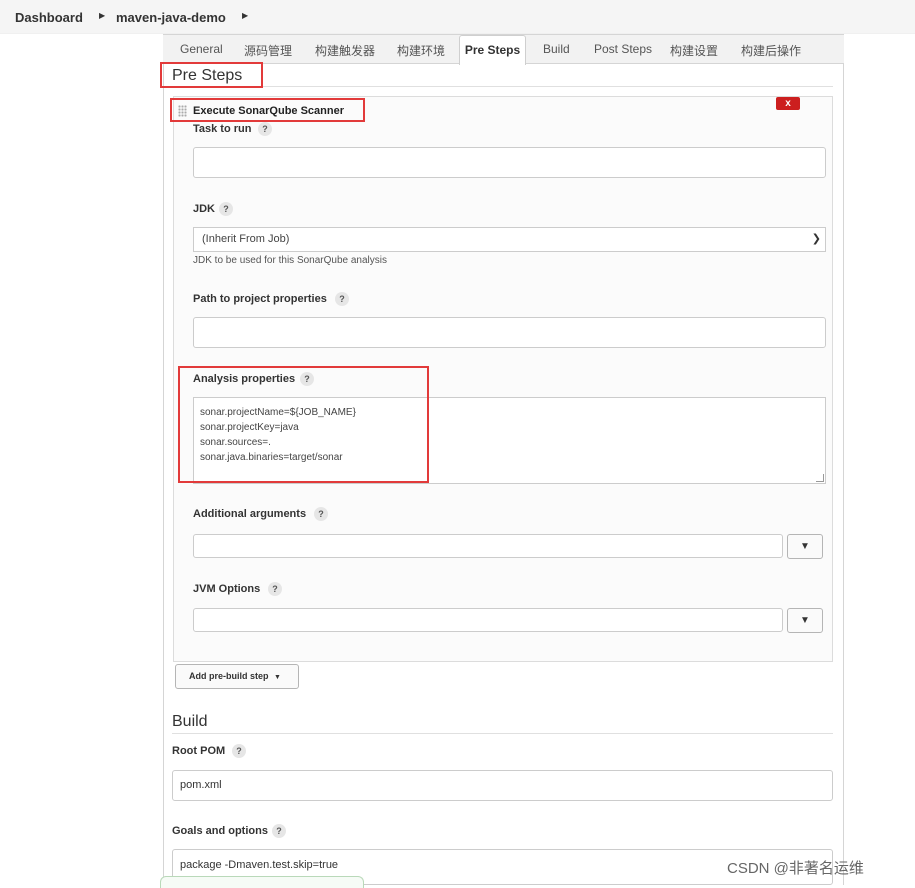 The image size is (915, 888). I want to click on additional-arguments-input, so click(488, 546).